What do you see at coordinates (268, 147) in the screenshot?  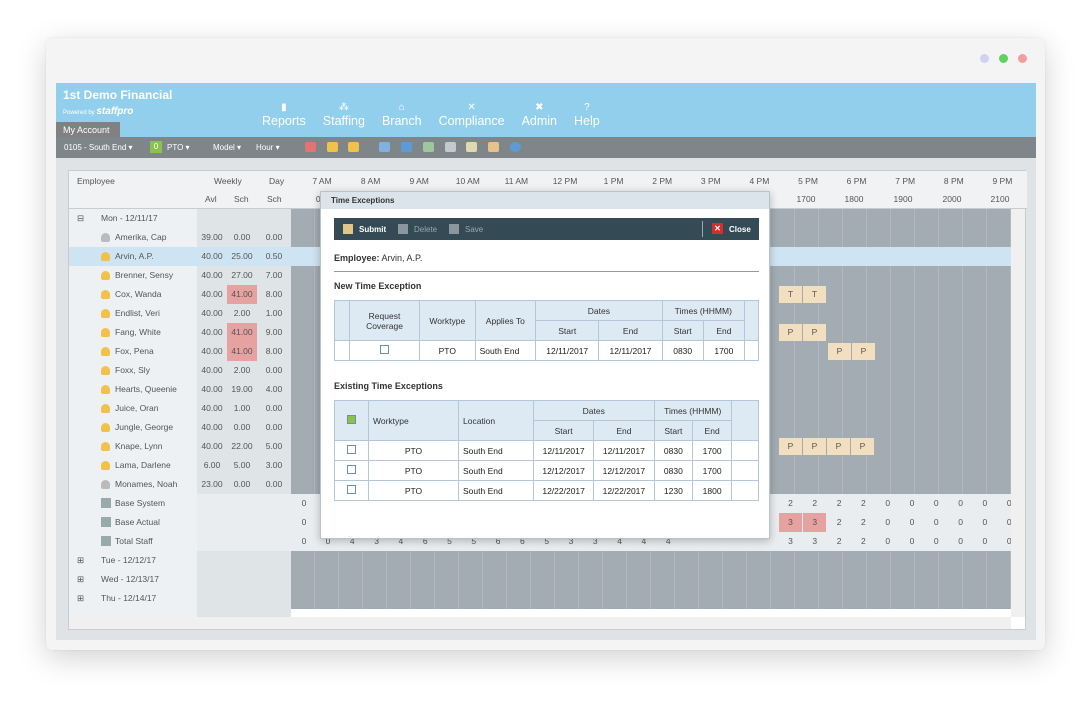 I see `view-select: Hour ▾` at bounding box center [268, 147].